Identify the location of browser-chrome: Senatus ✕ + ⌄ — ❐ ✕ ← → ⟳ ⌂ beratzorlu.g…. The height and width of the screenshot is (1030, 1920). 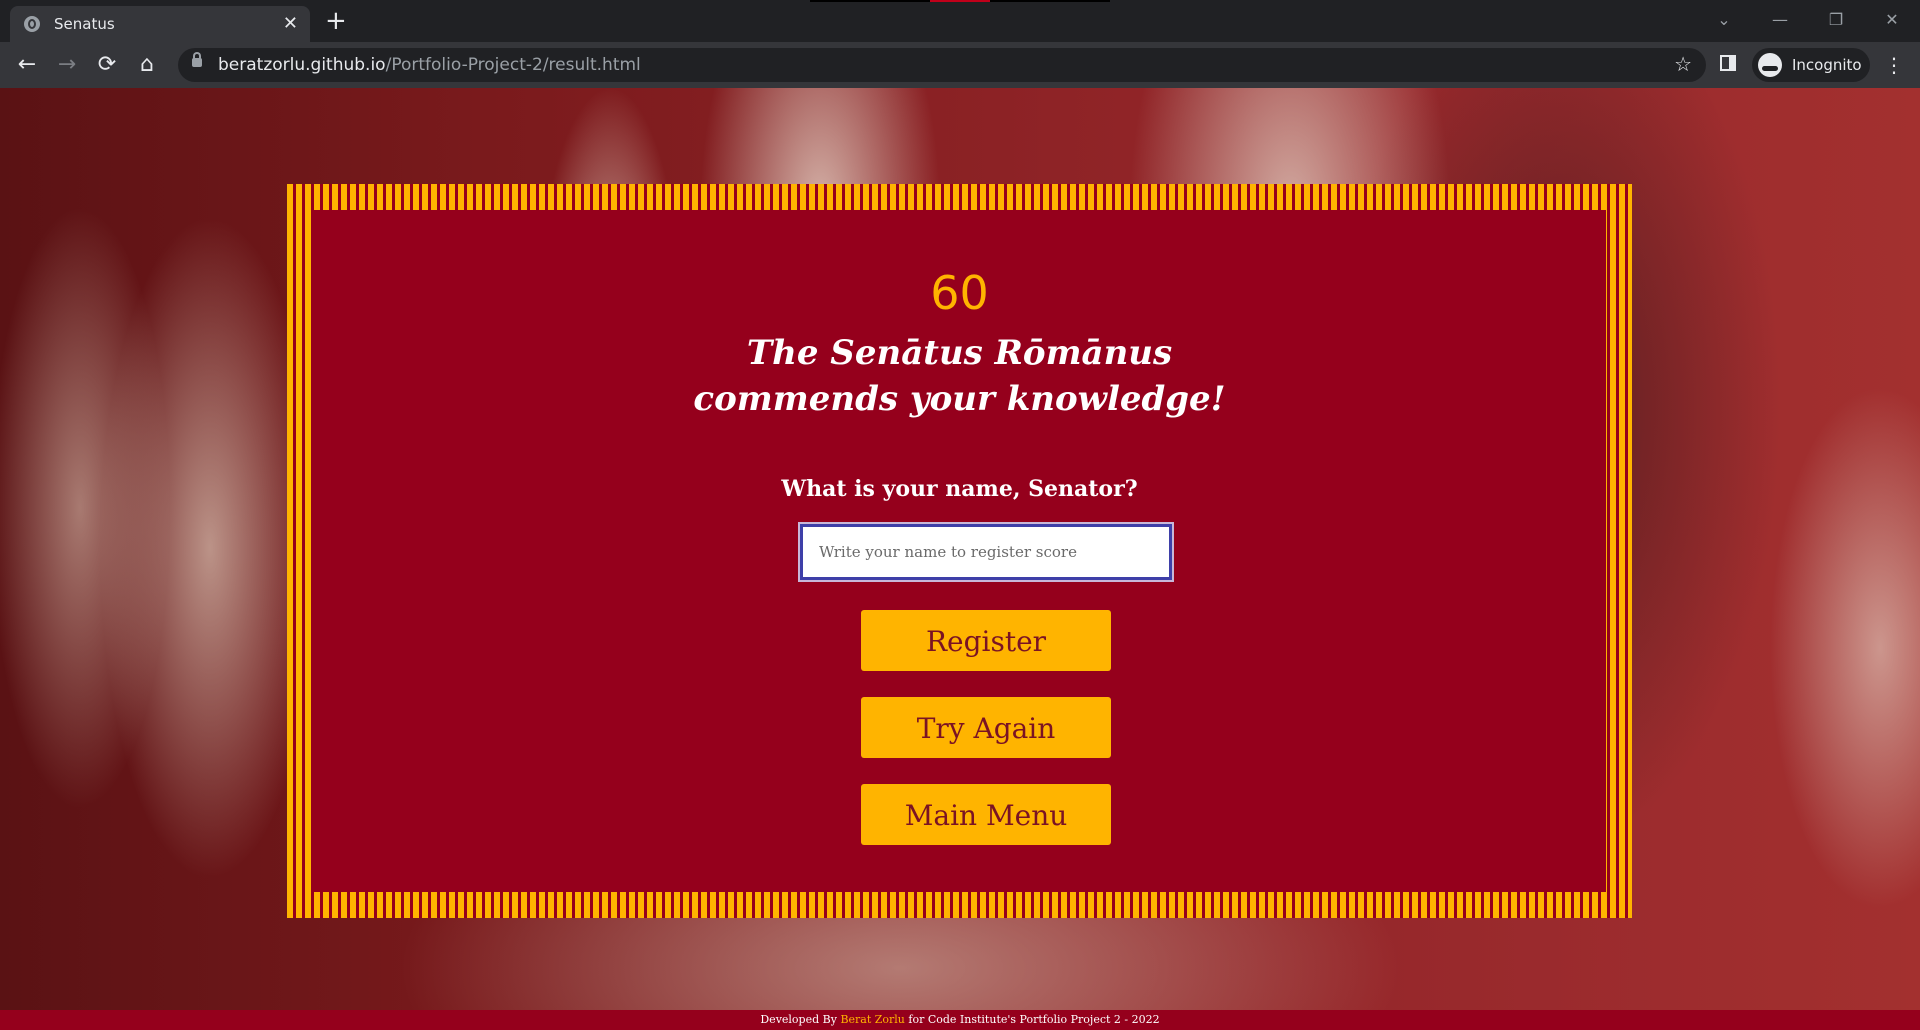
(960, 44).